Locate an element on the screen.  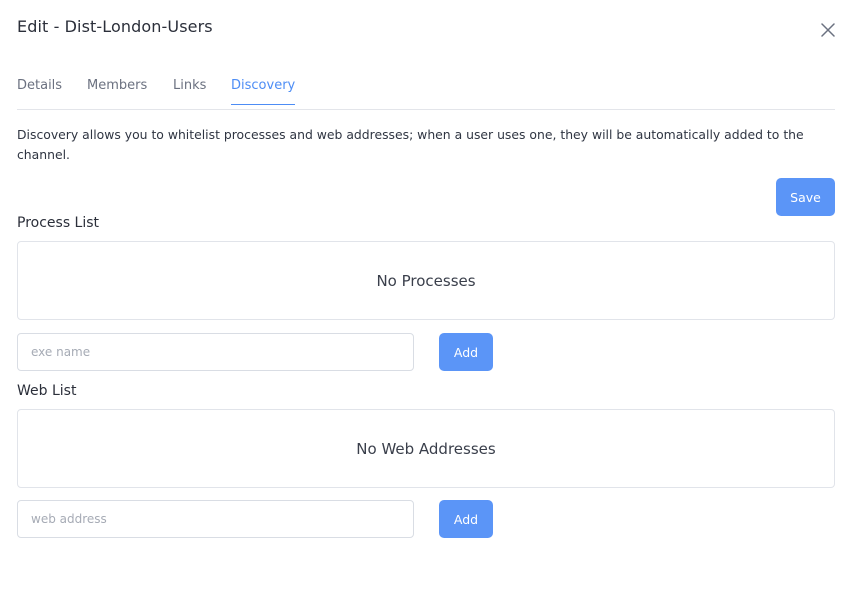
tab-details: Details is located at coordinates (39, 91).